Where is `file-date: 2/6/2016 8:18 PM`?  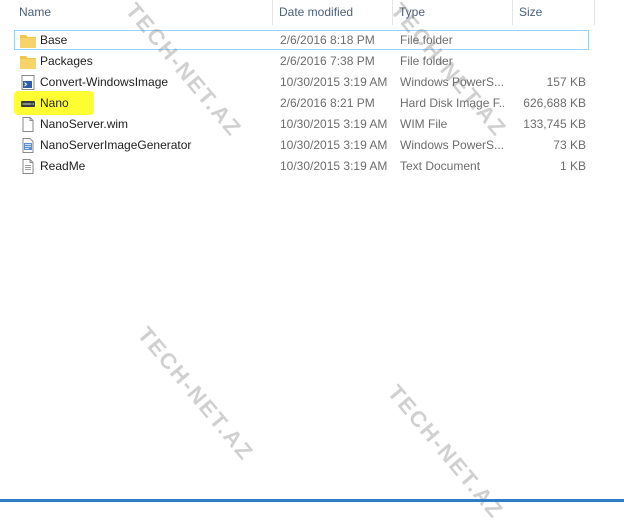 file-date: 2/6/2016 8:18 PM is located at coordinates (327, 40).